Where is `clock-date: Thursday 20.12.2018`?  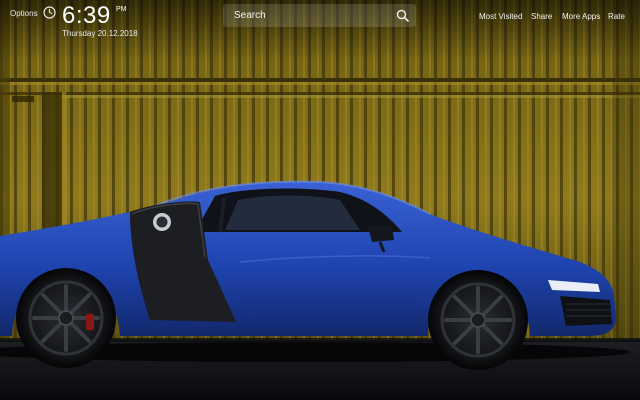 clock-date: Thursday 20.12.2018 is located at coordinates (100, 33).